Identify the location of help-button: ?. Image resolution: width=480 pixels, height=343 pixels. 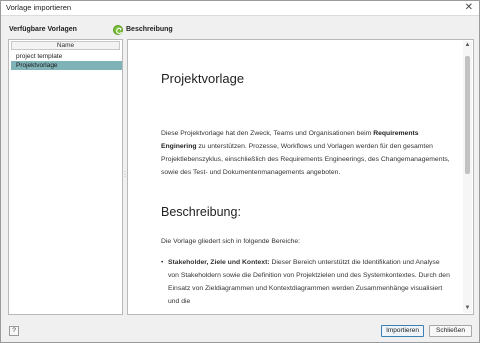
(14, 331).